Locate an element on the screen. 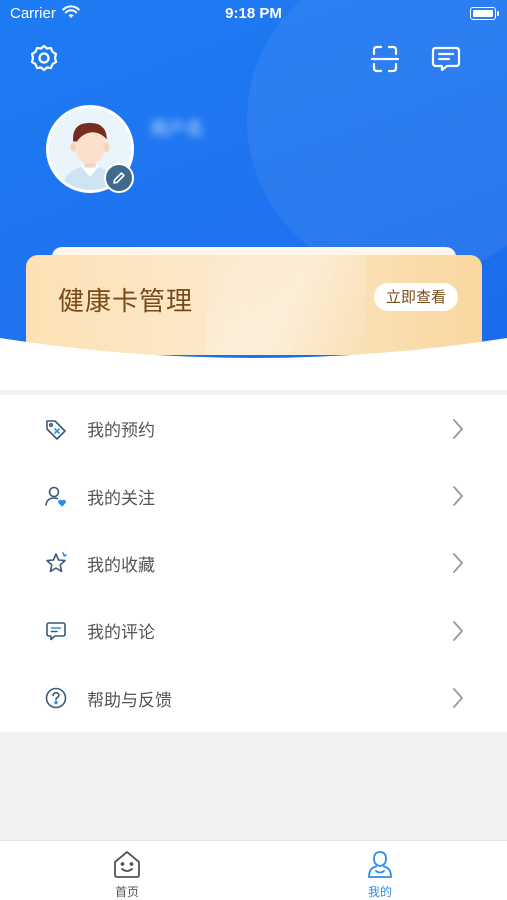 This screenshot has width=507, height=900. status-time: 9:18 PM is located at coordinates (253, 13).